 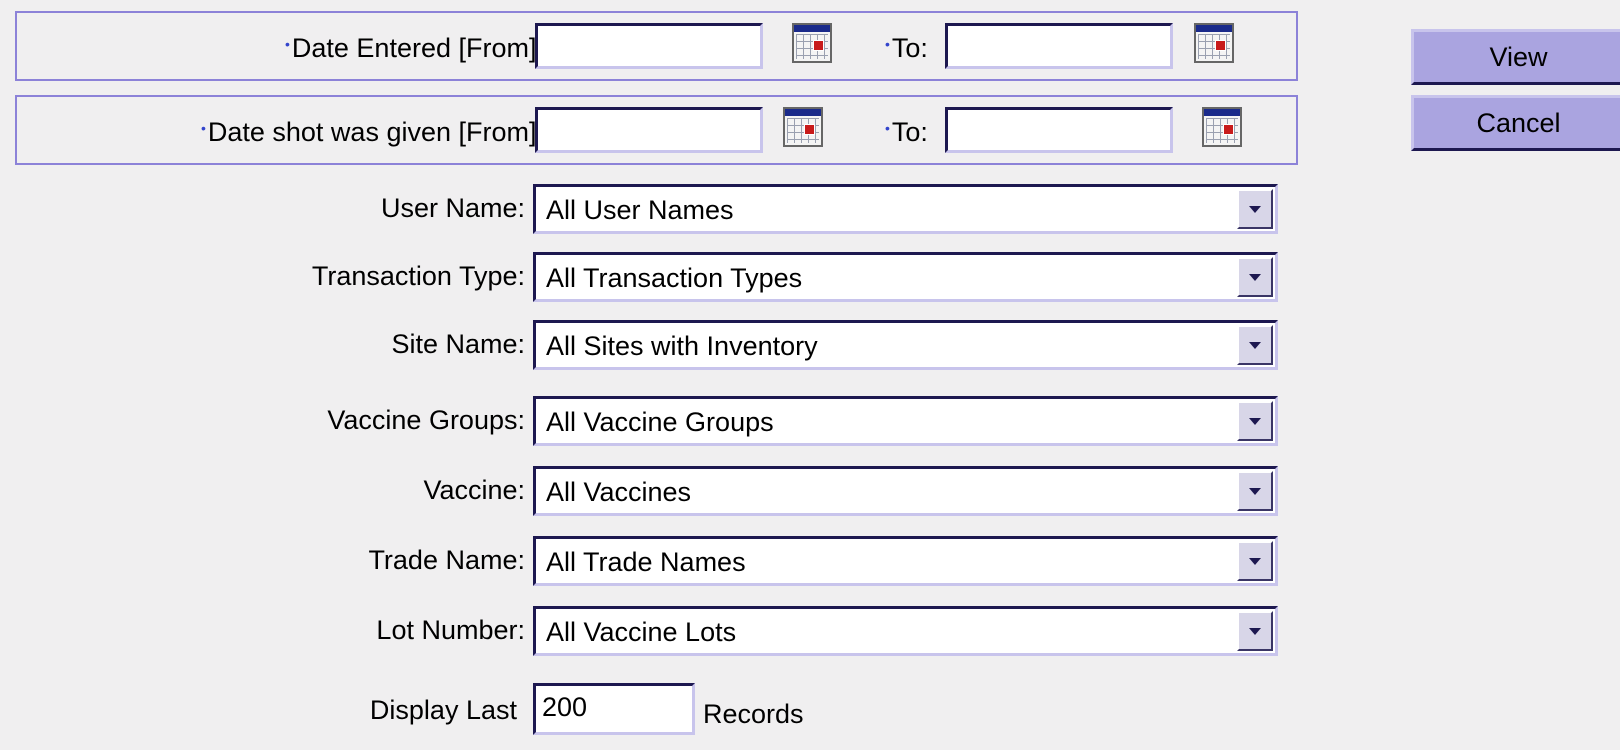 I want to click on date-shot-row: •Date shot was given [From]: •To:, so click(x=656, y=130).